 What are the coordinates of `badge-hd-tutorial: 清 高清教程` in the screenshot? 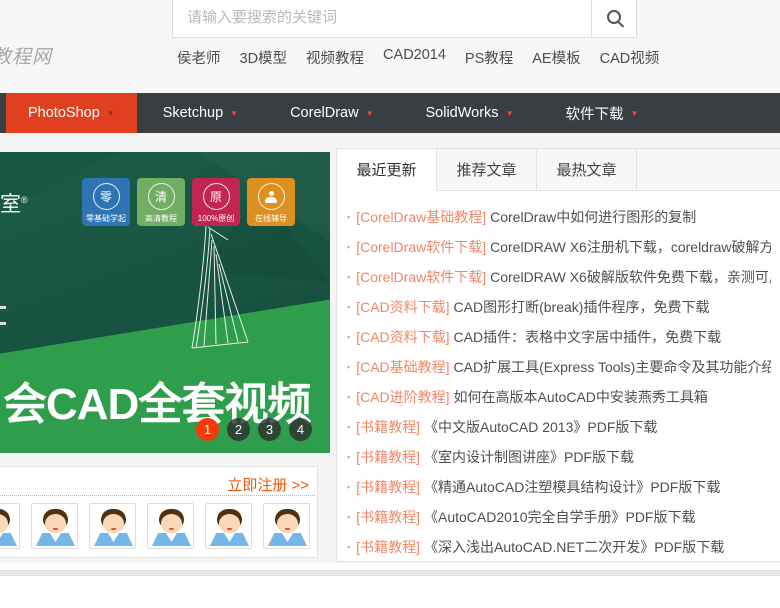 It's located at (161, 202).